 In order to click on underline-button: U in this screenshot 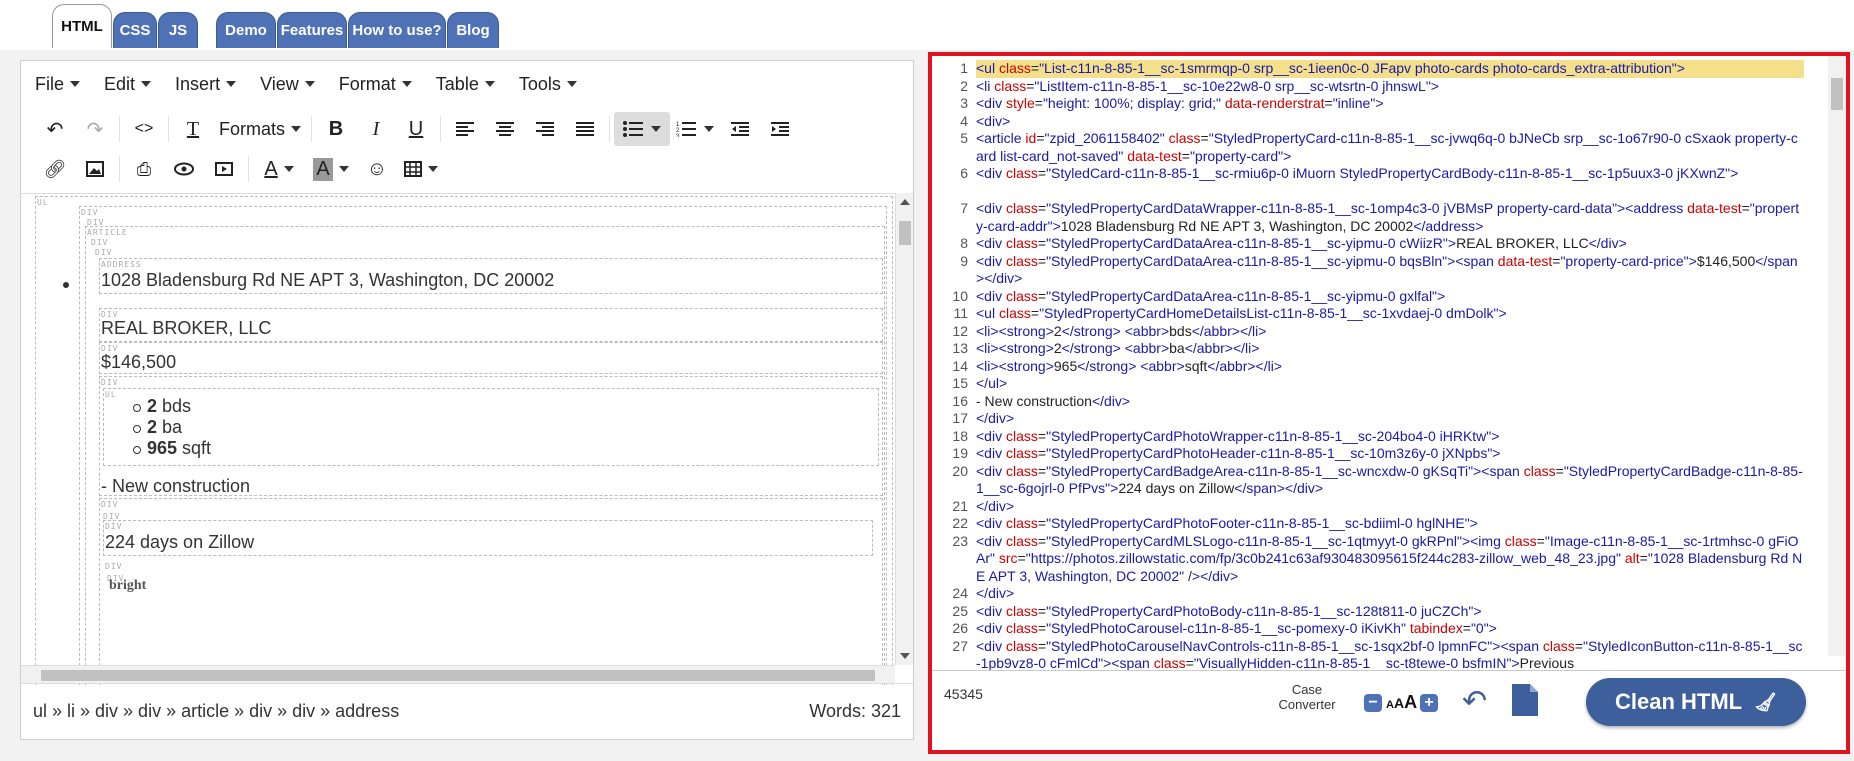, I will do `click(416, 129)`.